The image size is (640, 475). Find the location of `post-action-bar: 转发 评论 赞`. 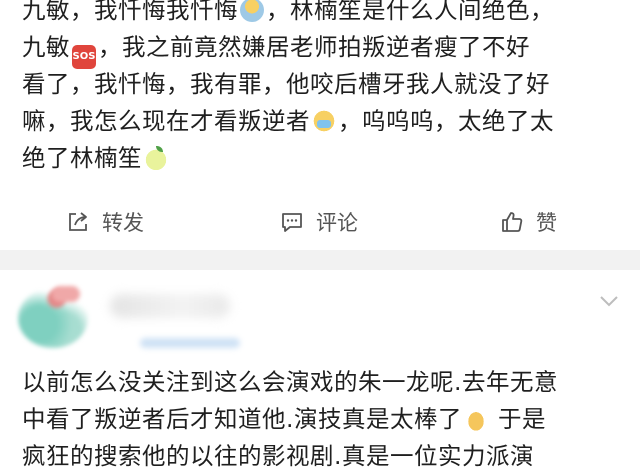

post-action-bar: 转发 评论 赞 is located at coordinates (320, 223).